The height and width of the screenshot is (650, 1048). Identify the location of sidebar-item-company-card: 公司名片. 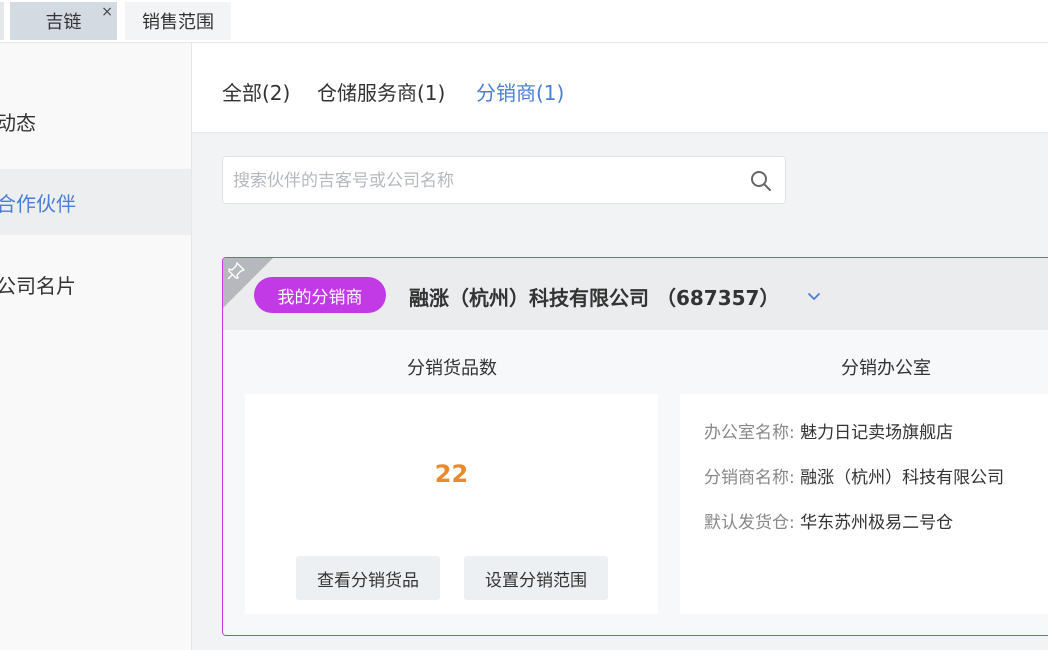
(95, 284).